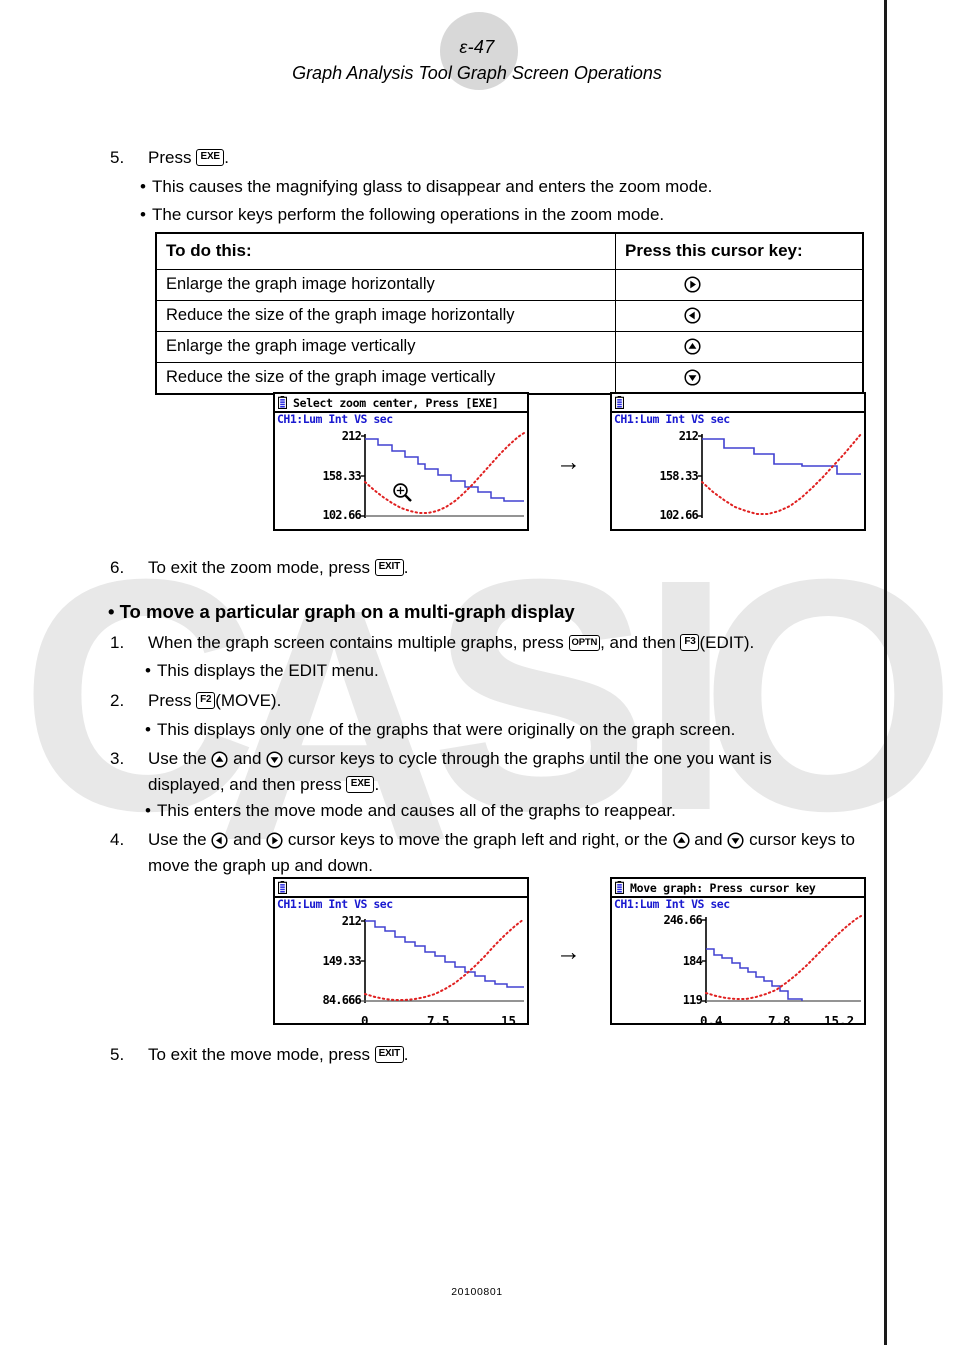 This screenshot has height=1350, width=954. Describe the element at coordinates (206, 700) in the screenshot. I see `f2-key: F2` at that location.